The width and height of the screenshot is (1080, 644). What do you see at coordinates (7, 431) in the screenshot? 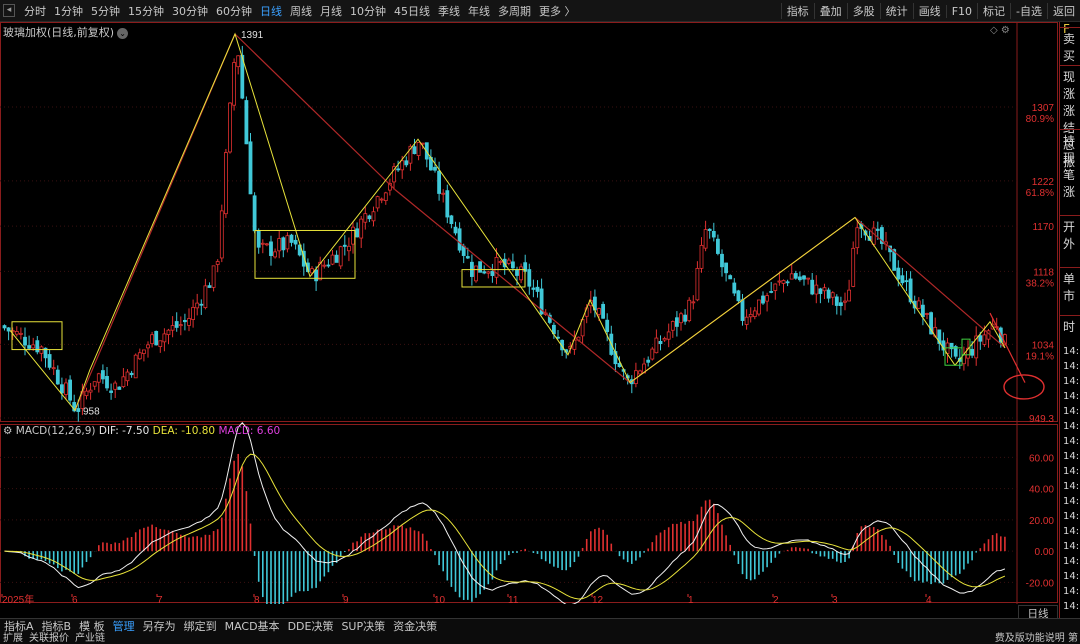
I see `macd-gear-icon: ⚙` at bounding box center [7, 431].